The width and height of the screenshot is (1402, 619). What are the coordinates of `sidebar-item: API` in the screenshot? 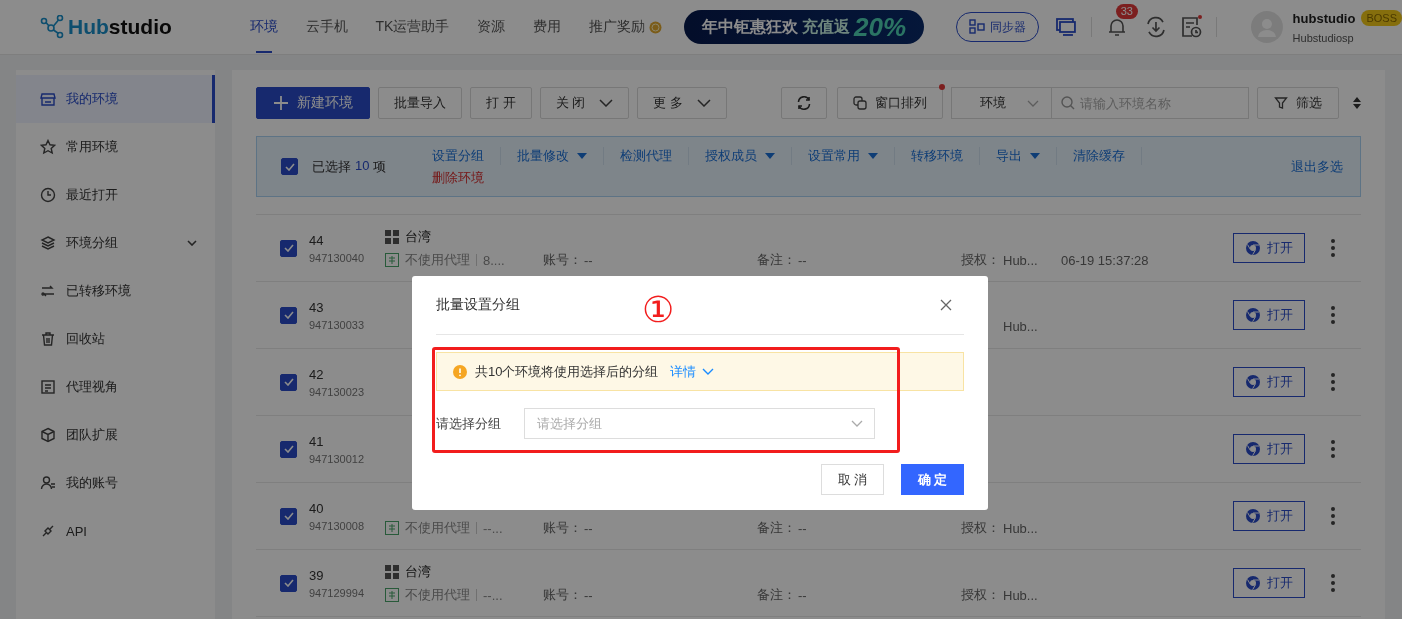 It's located at (115, 531).